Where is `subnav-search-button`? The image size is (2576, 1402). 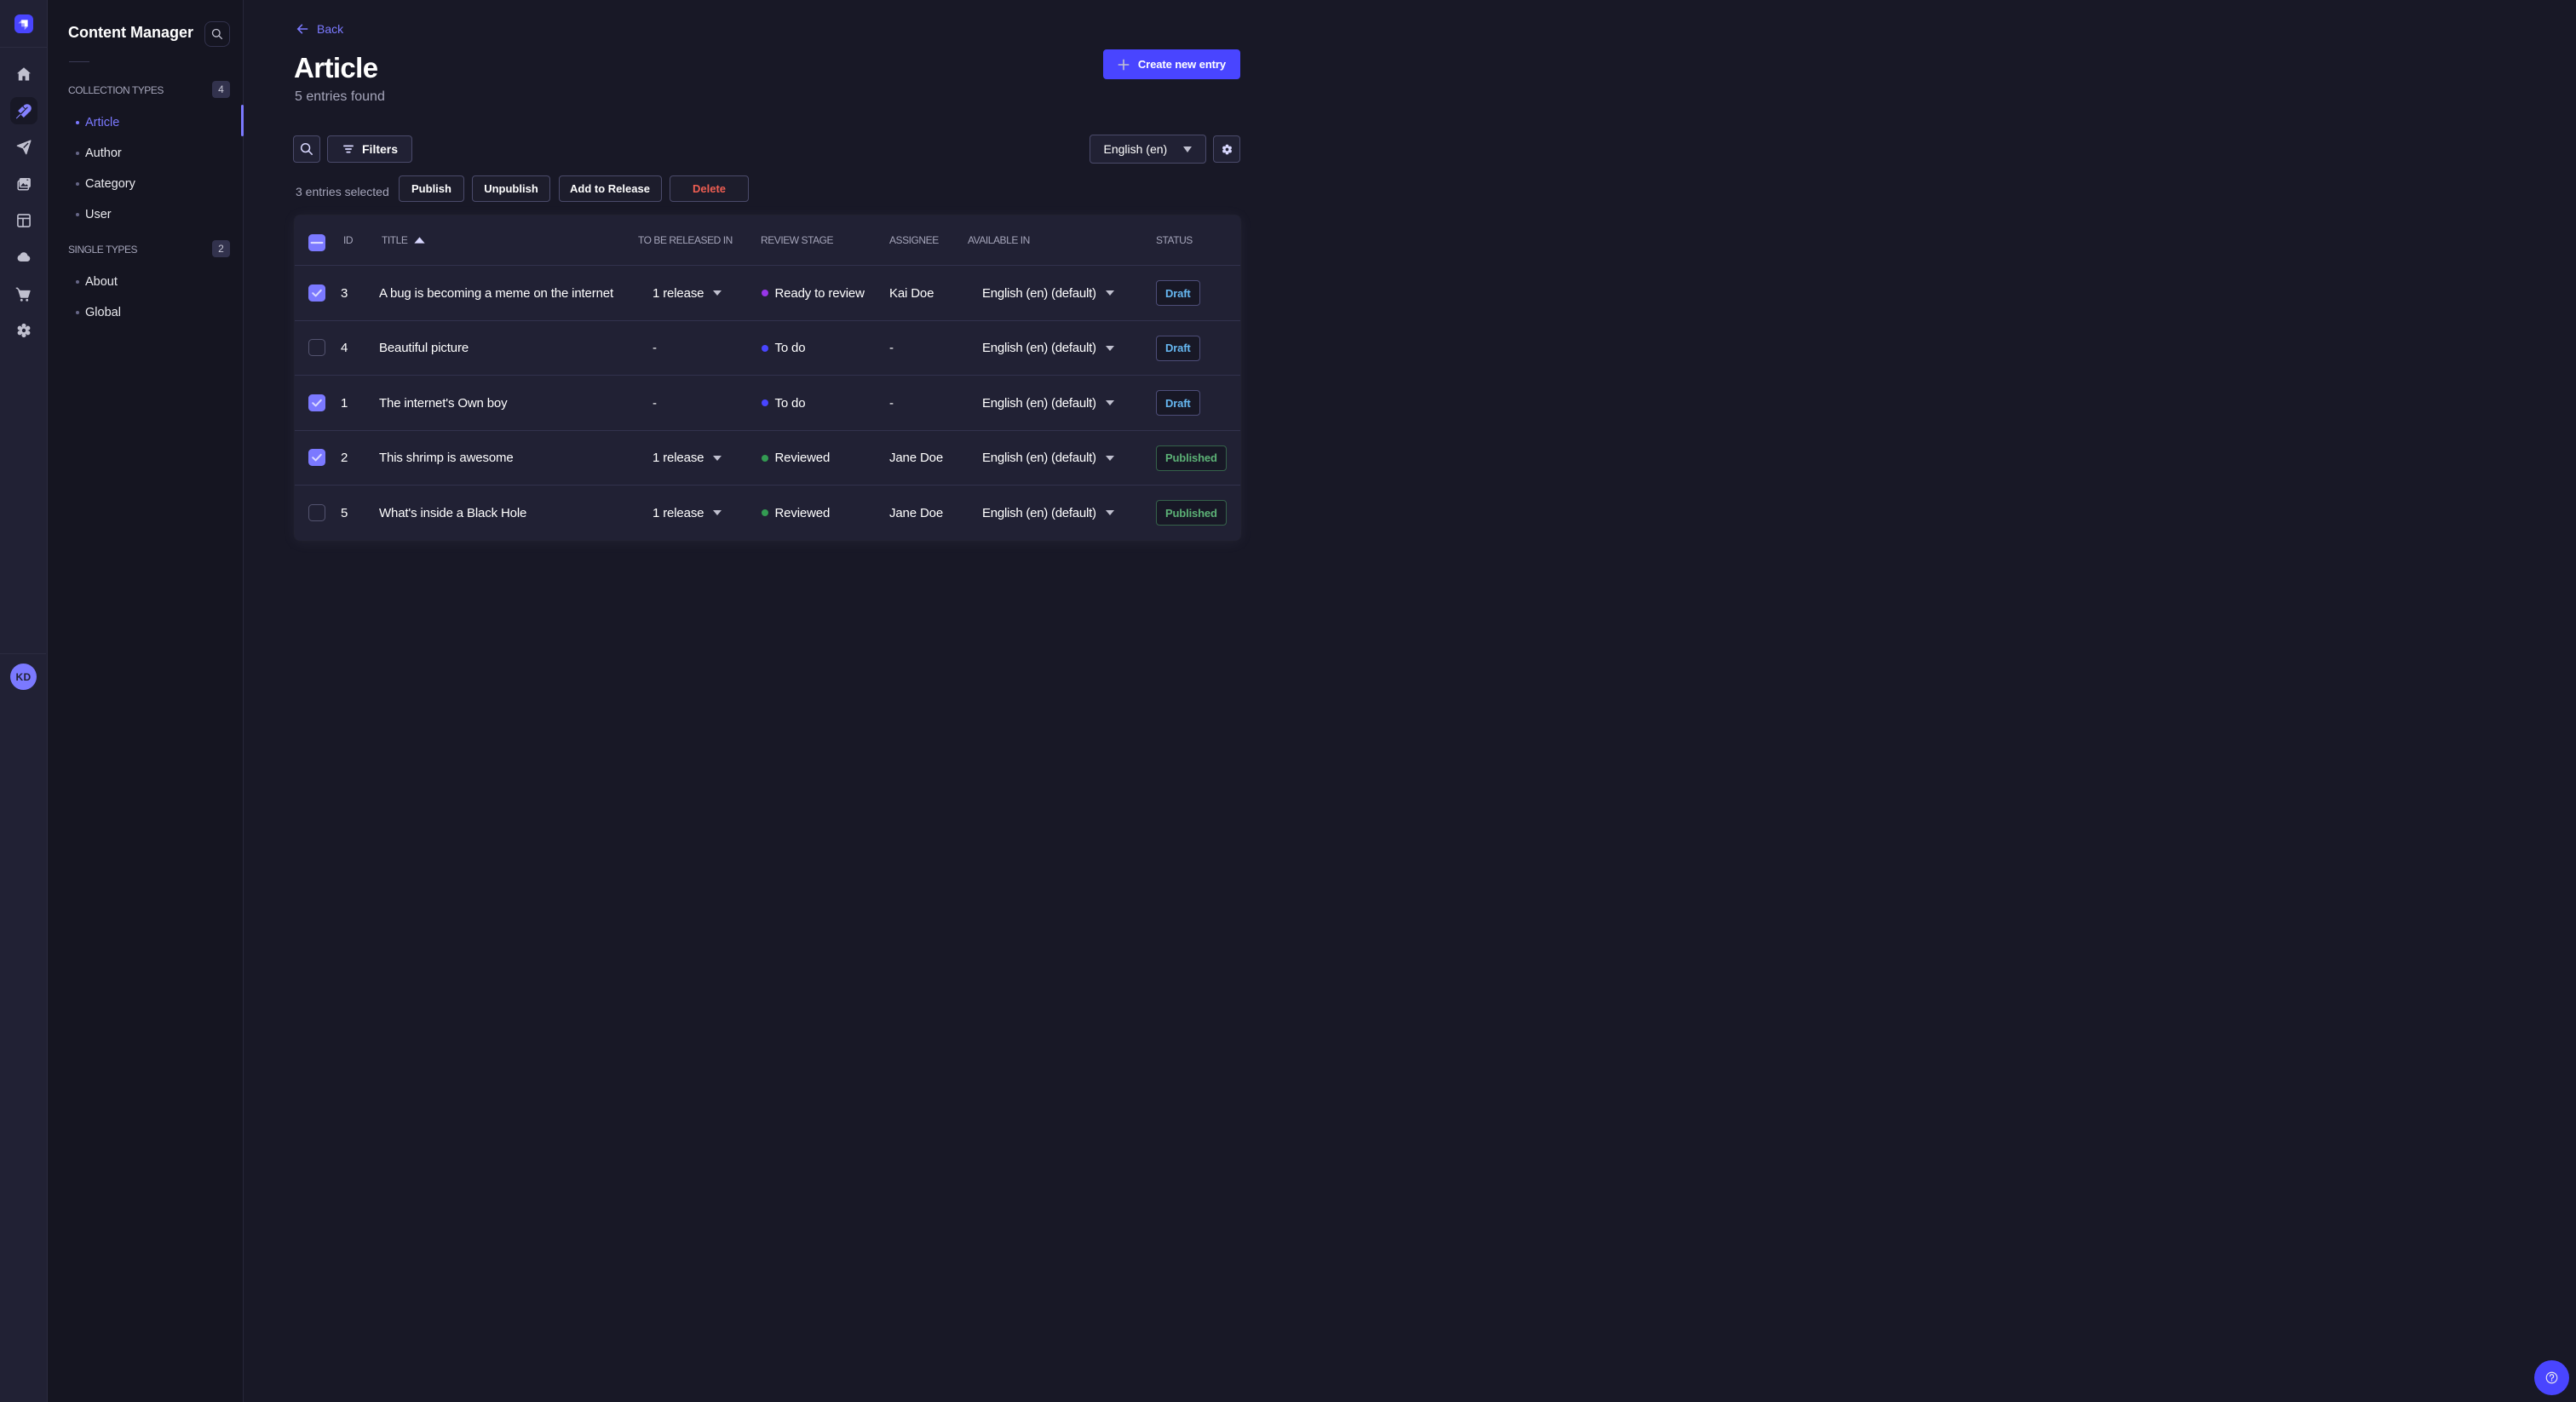
subnav-search-button is located at coordinates (217, 34).